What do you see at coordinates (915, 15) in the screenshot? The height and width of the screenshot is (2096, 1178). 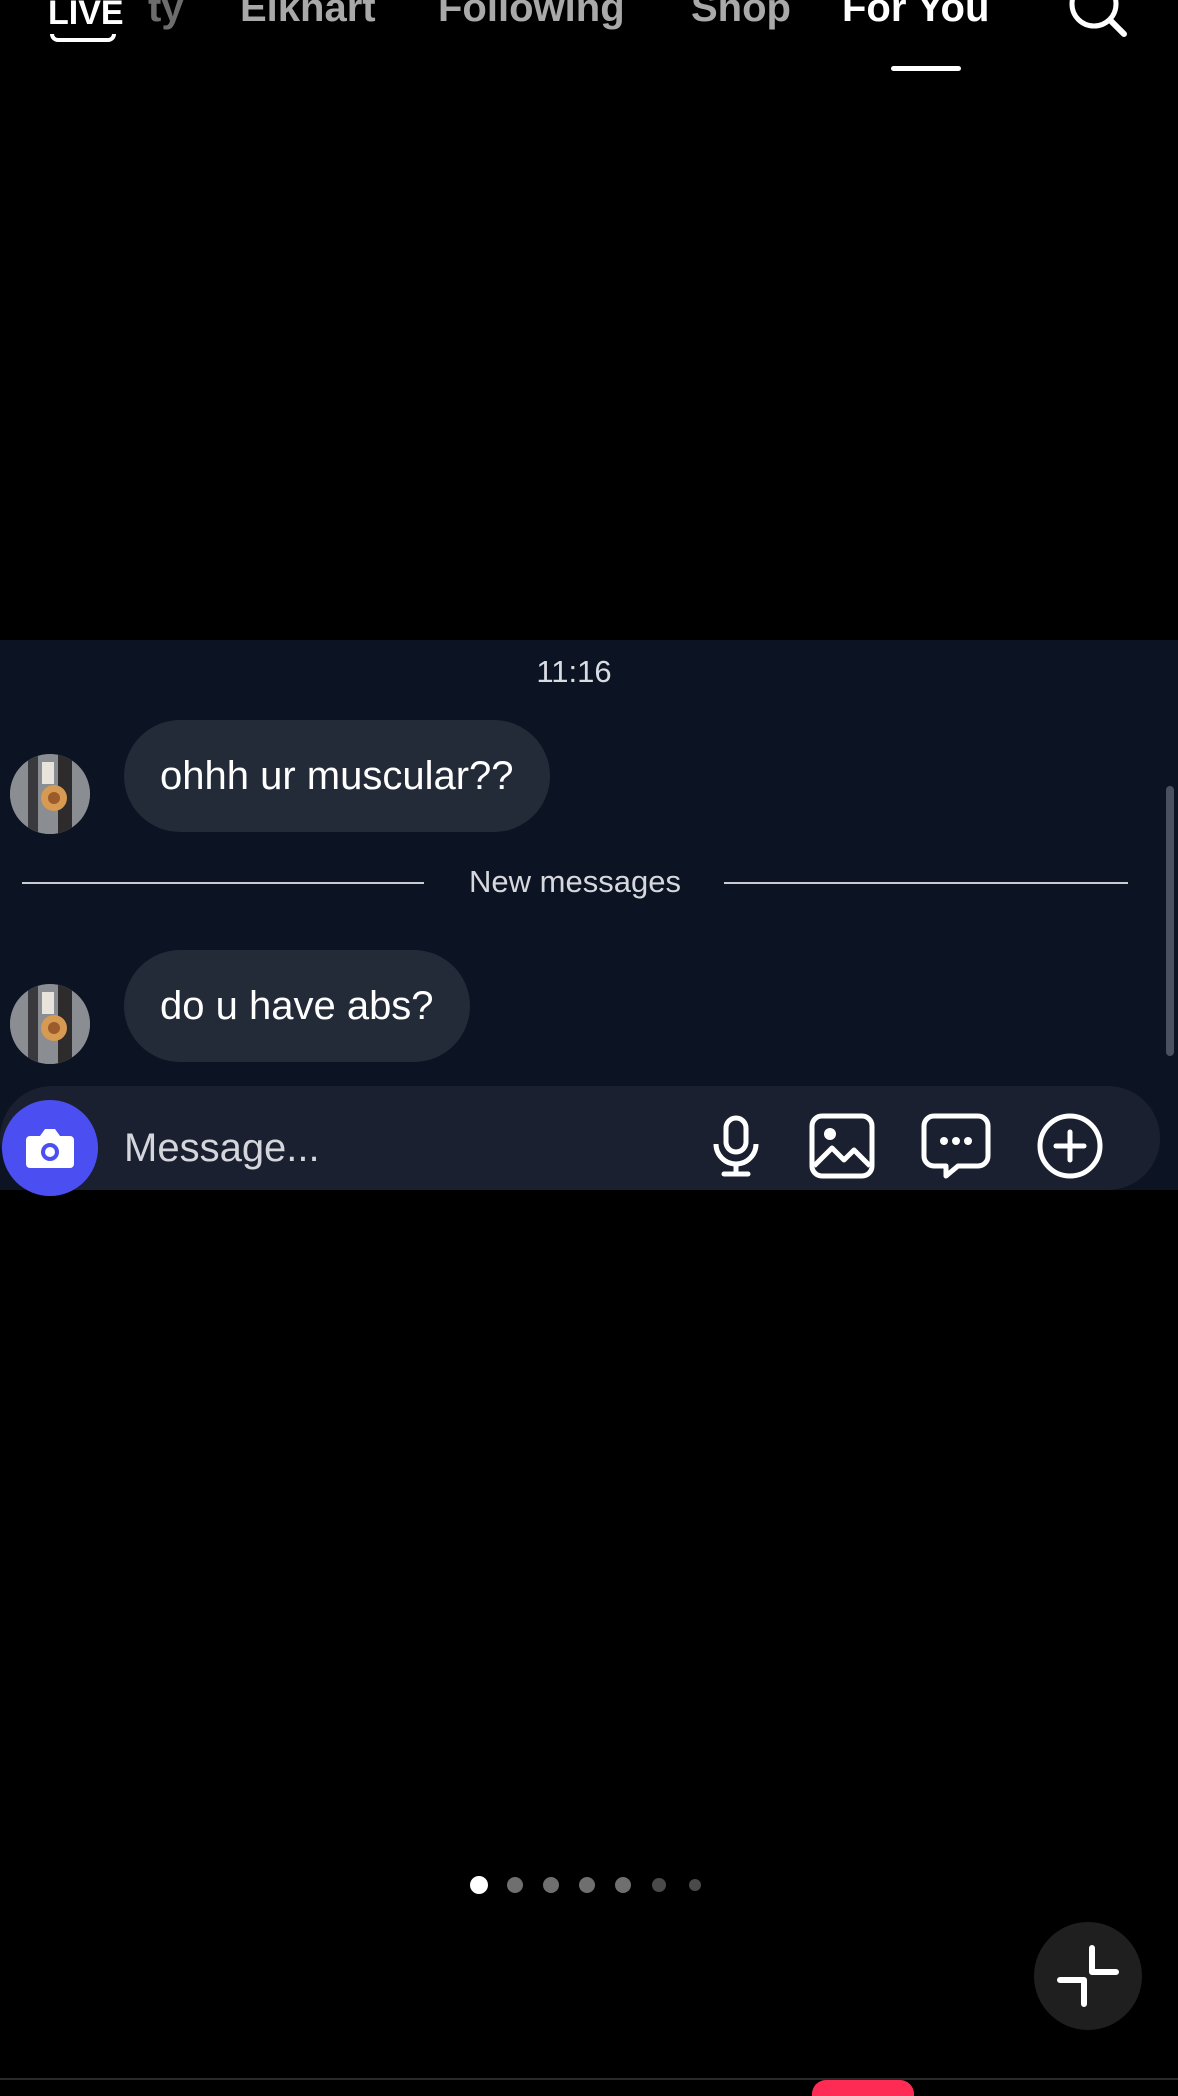 I see `tab-for-you: For You` at bounding box center [915, 15].